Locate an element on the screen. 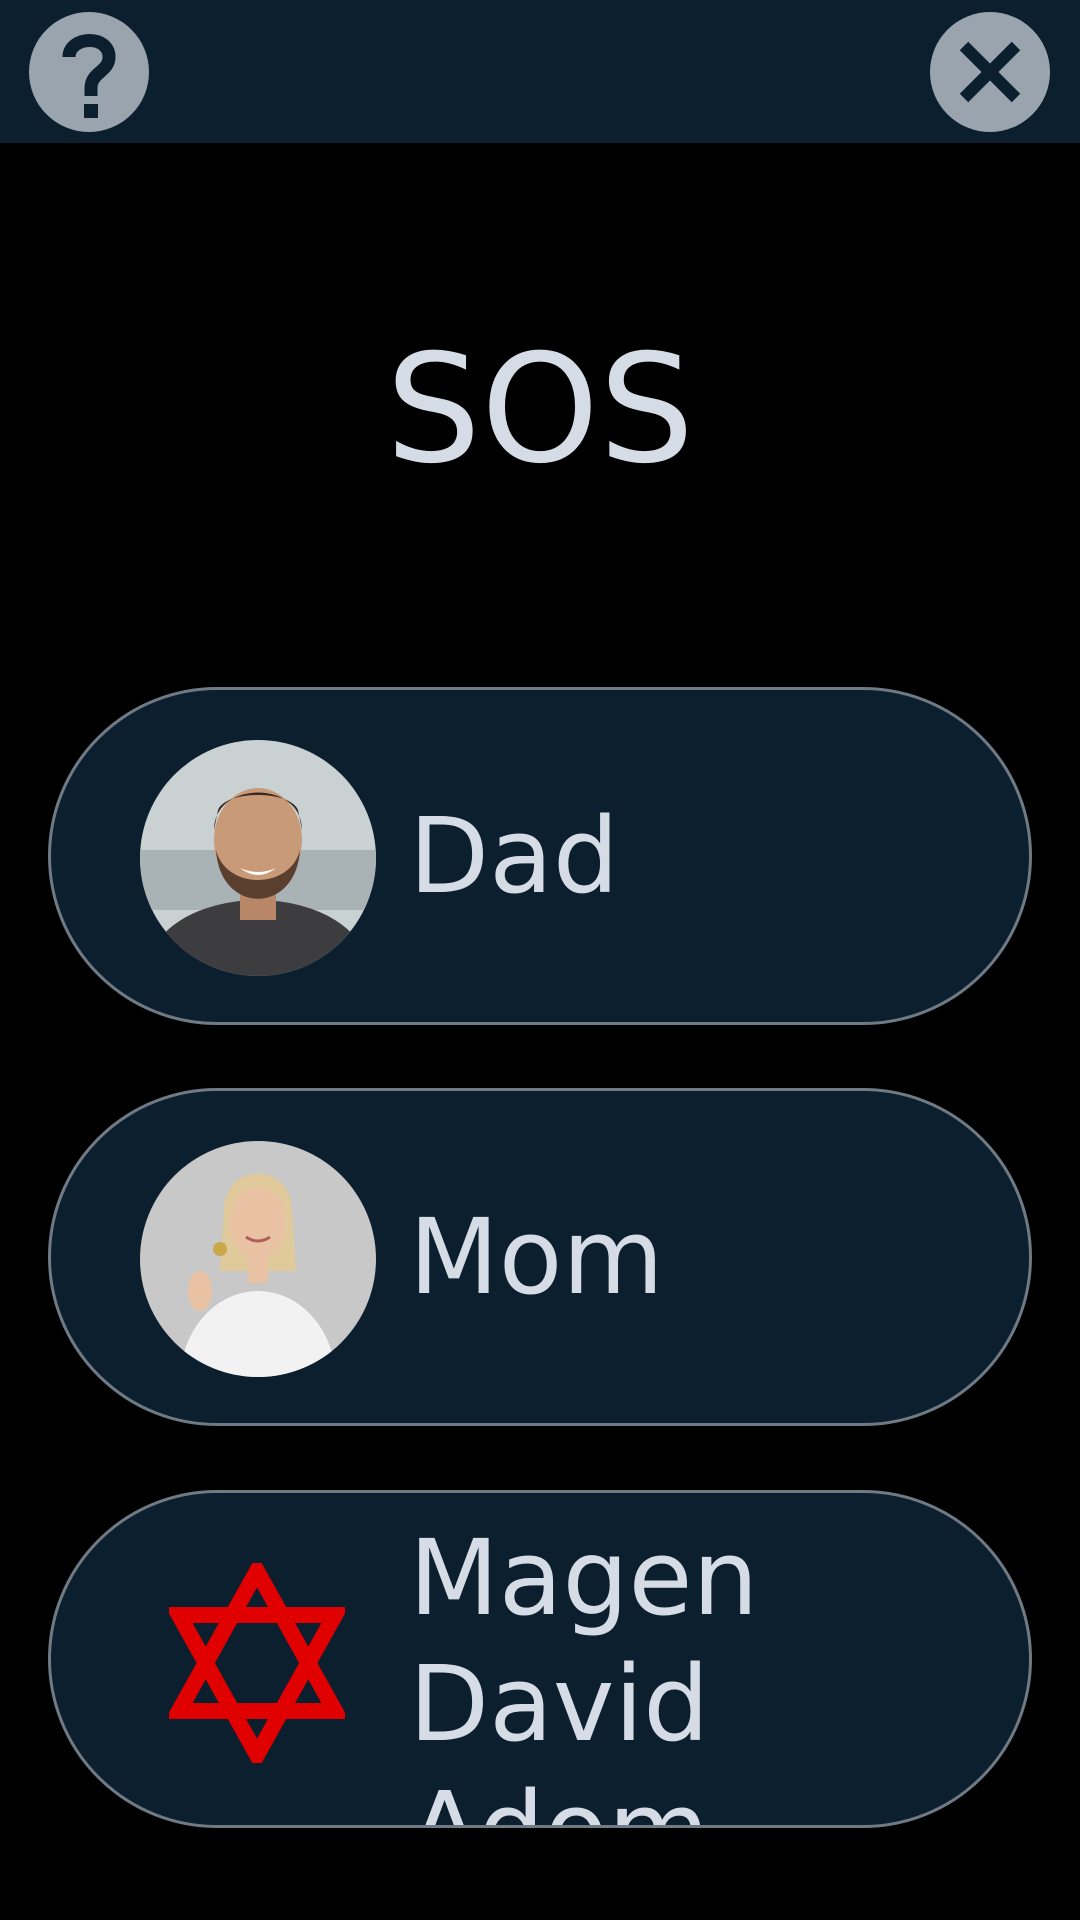  help-button is located at coordinates (89, 72).